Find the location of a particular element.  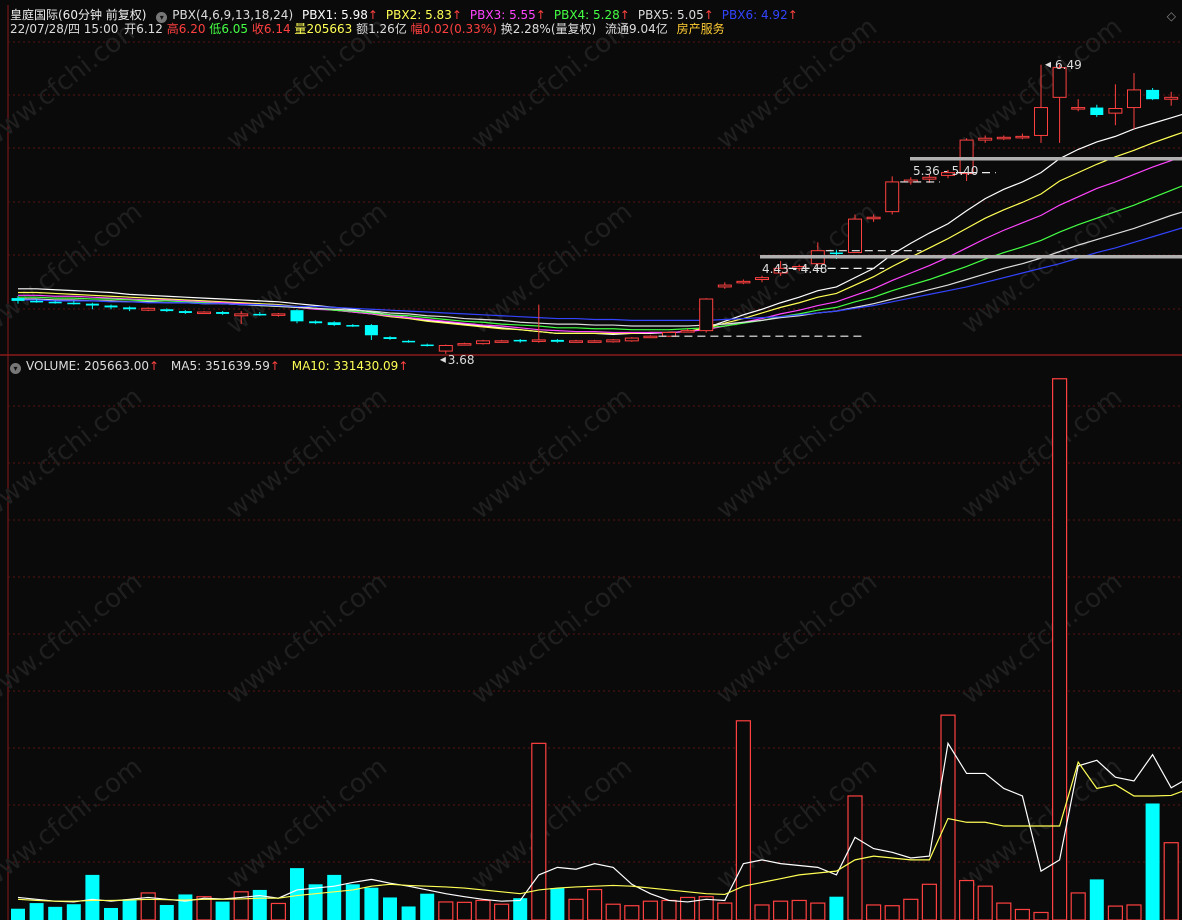

indicator-name: PBX(4,6,9,13,18,24) is located at coordinates (232, 15).